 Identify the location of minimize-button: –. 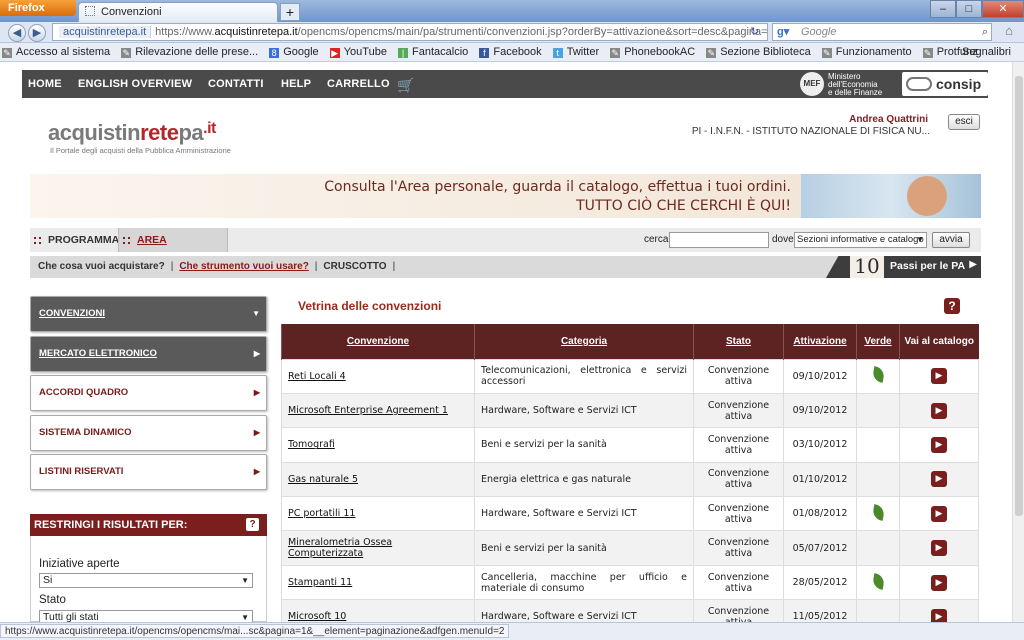
(943, 9).